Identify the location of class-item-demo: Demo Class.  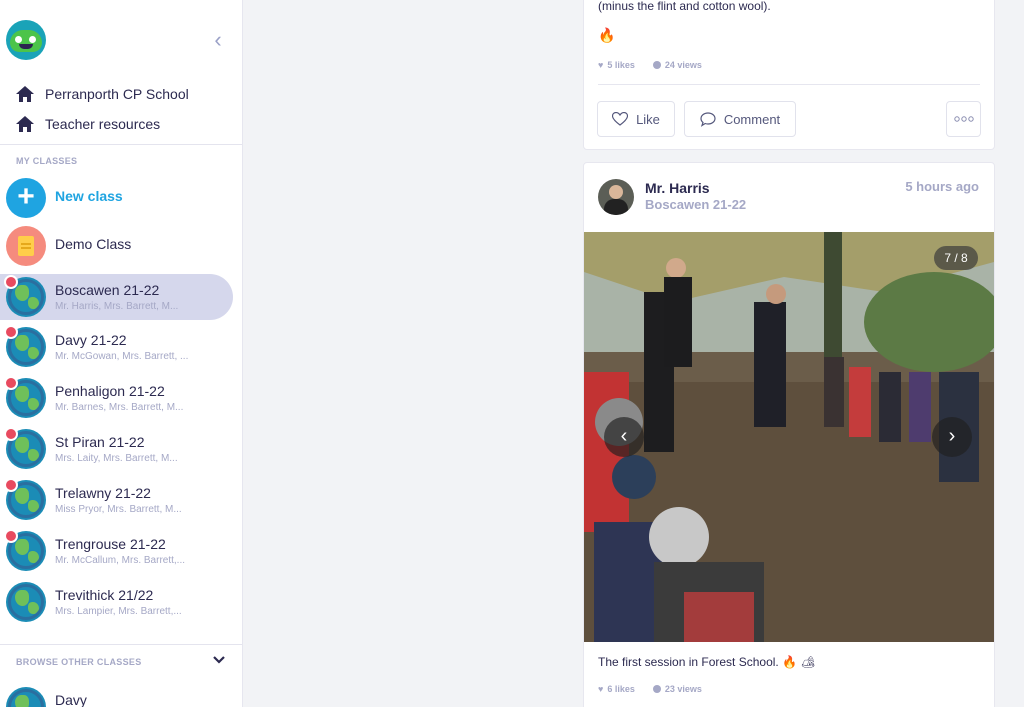
(116, 246).